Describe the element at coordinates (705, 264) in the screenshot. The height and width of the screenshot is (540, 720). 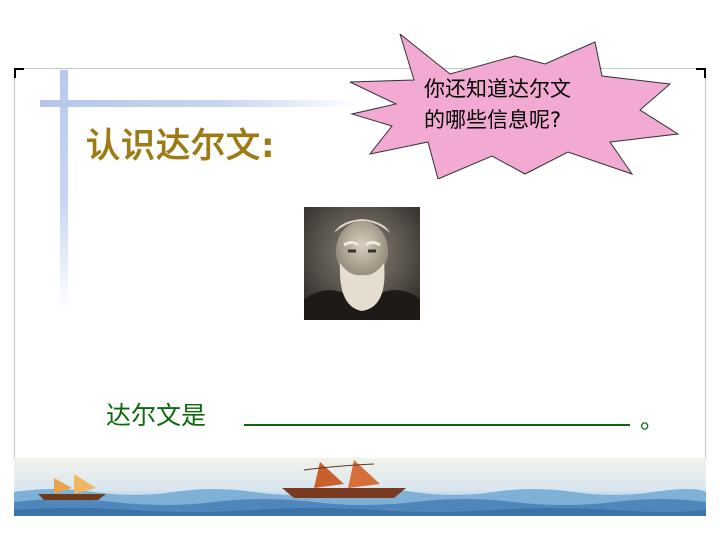
I see `frame-right-border` at that location.